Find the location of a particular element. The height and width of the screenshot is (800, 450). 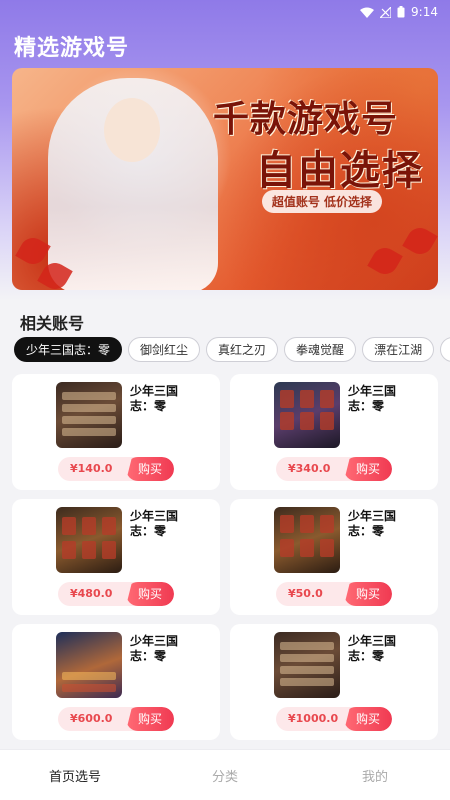

page-title: 精选游戏号 is located at coordinates (72, 48).